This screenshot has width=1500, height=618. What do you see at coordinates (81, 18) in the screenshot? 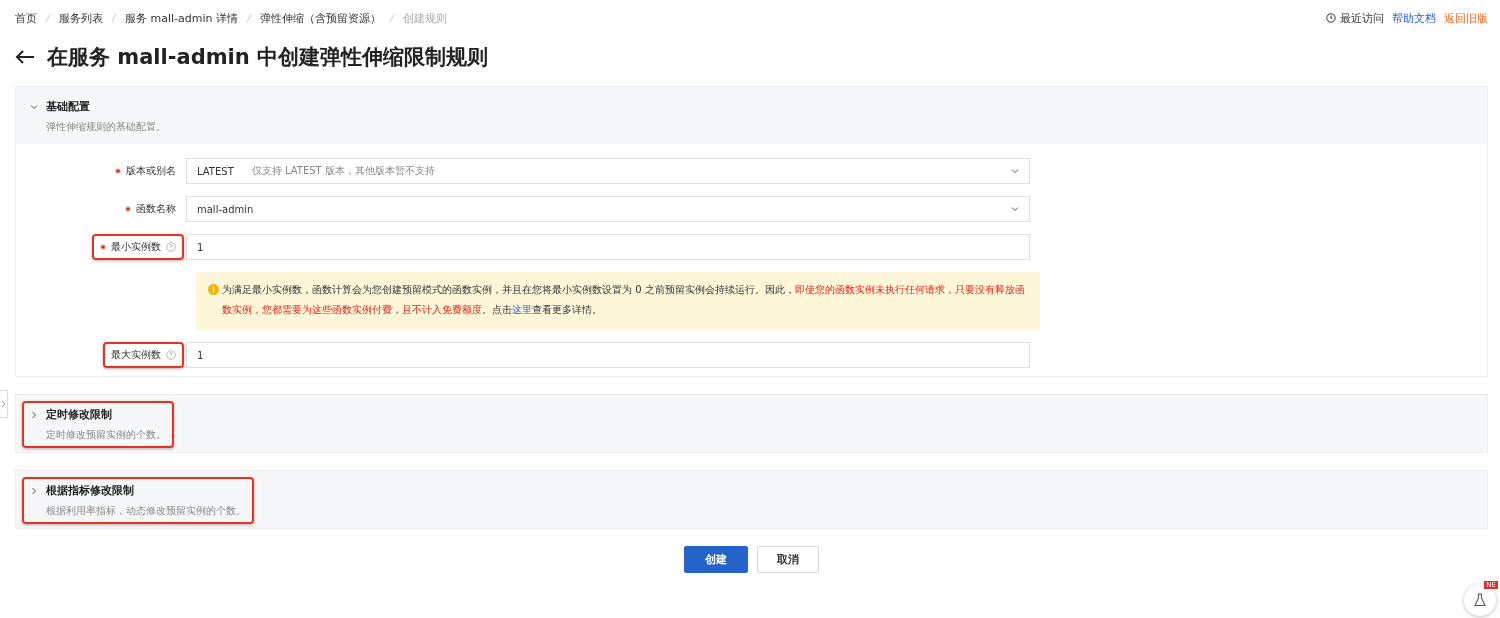
I see `breadcrumb-link: 服务列表` at bounding box center [81, 18].